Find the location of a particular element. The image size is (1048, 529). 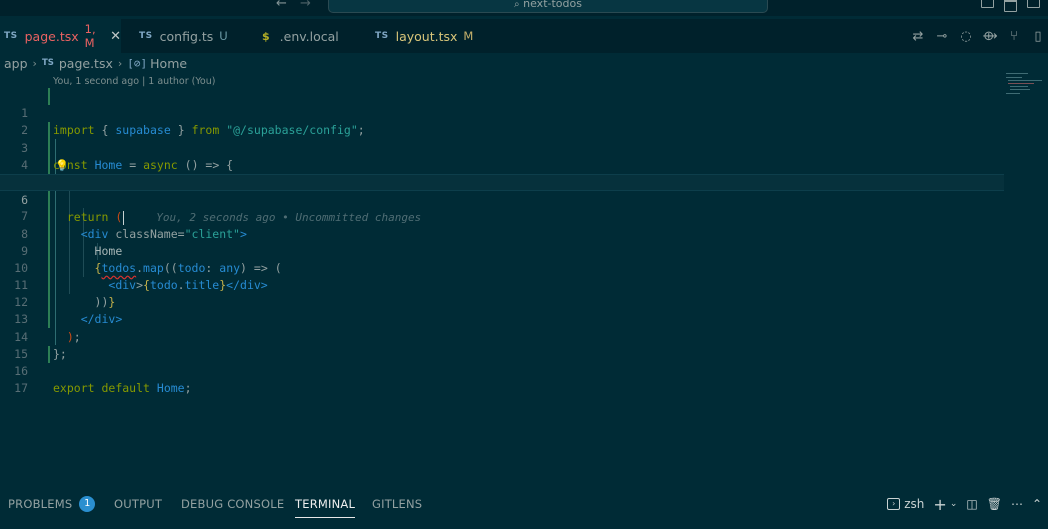

tab-label: TERMINAL is located at coordinates (325, 503).